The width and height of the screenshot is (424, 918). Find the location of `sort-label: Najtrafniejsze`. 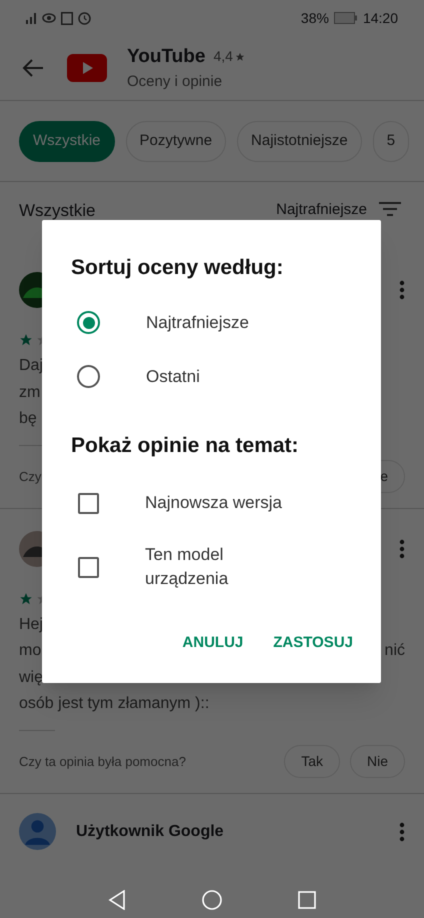

sort-label: Najtrafniejsze is located at coordinates (321, 210).